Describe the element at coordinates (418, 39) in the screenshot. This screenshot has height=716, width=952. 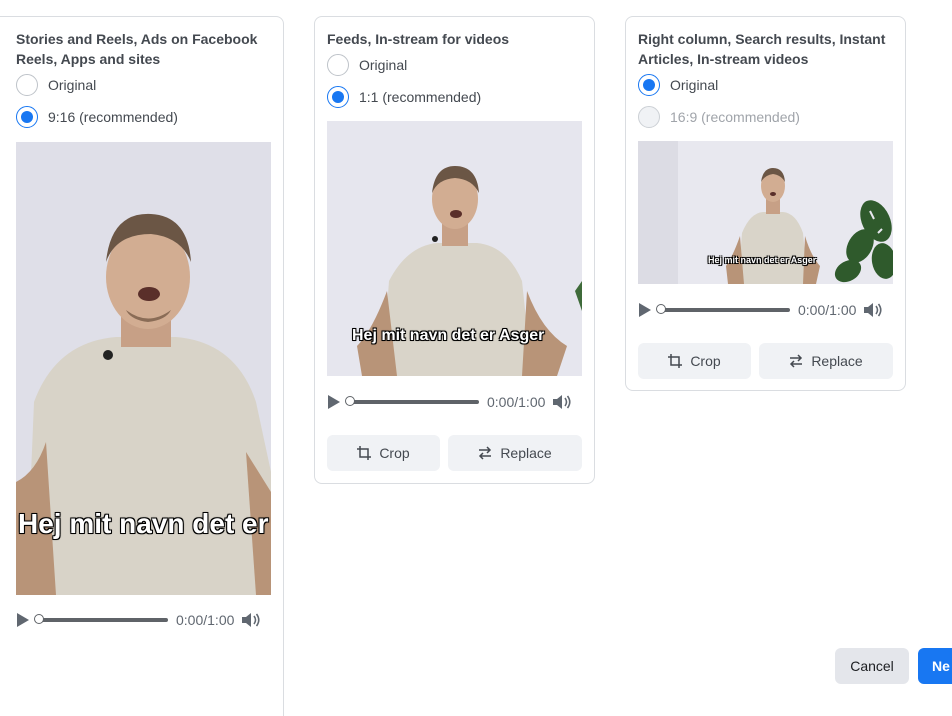
I see `placement-title: Feeds, In-stream for videos` at that location.